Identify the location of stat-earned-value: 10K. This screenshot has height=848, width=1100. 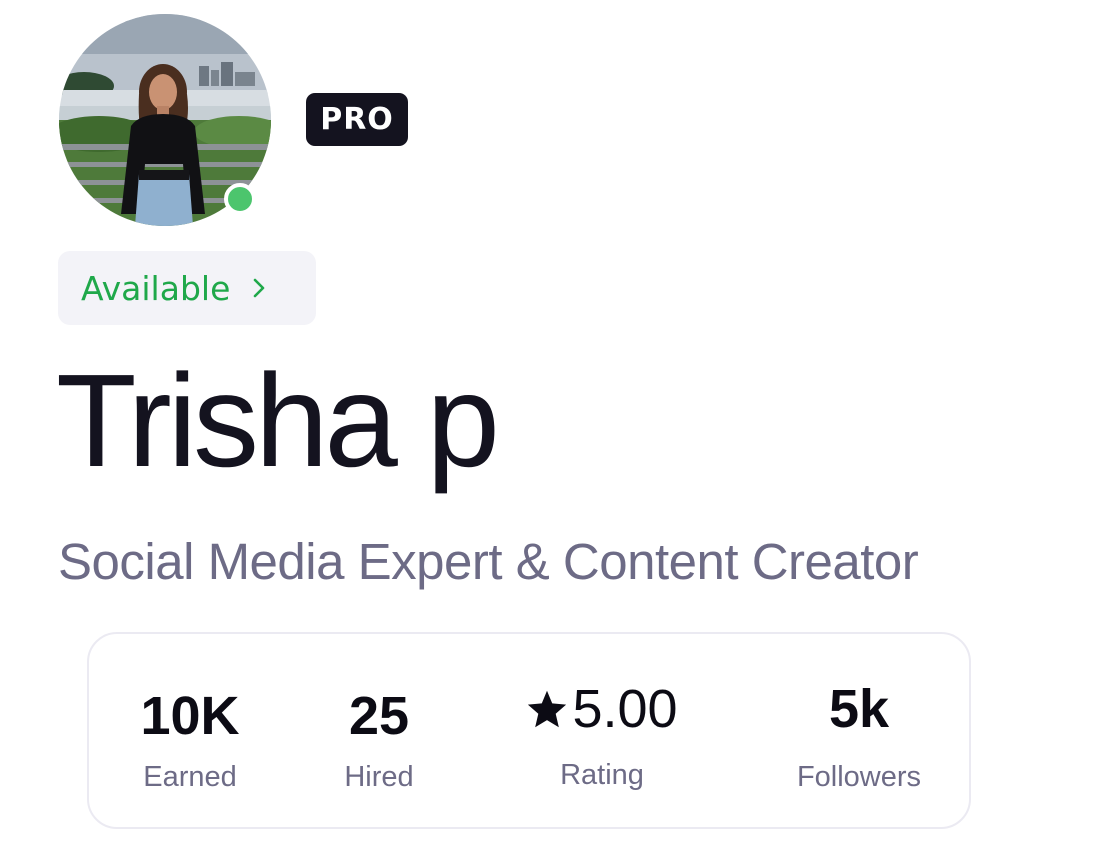
(190, 716).